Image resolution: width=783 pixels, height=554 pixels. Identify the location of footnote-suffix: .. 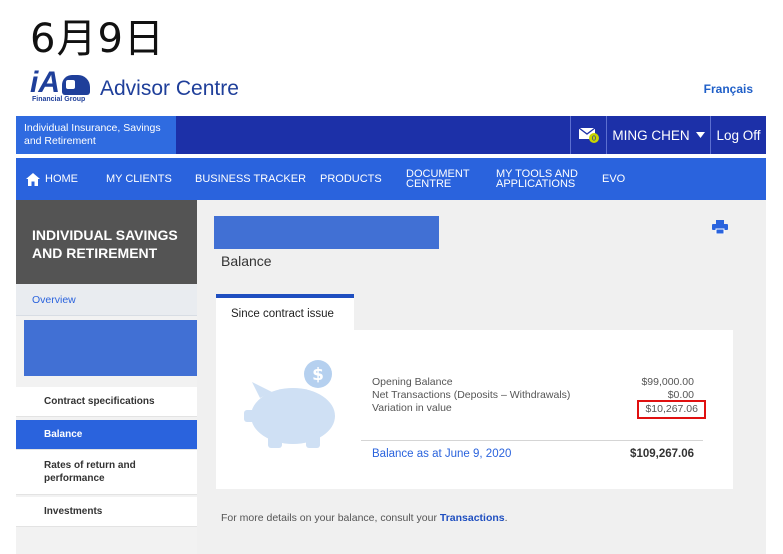
(506, 518).